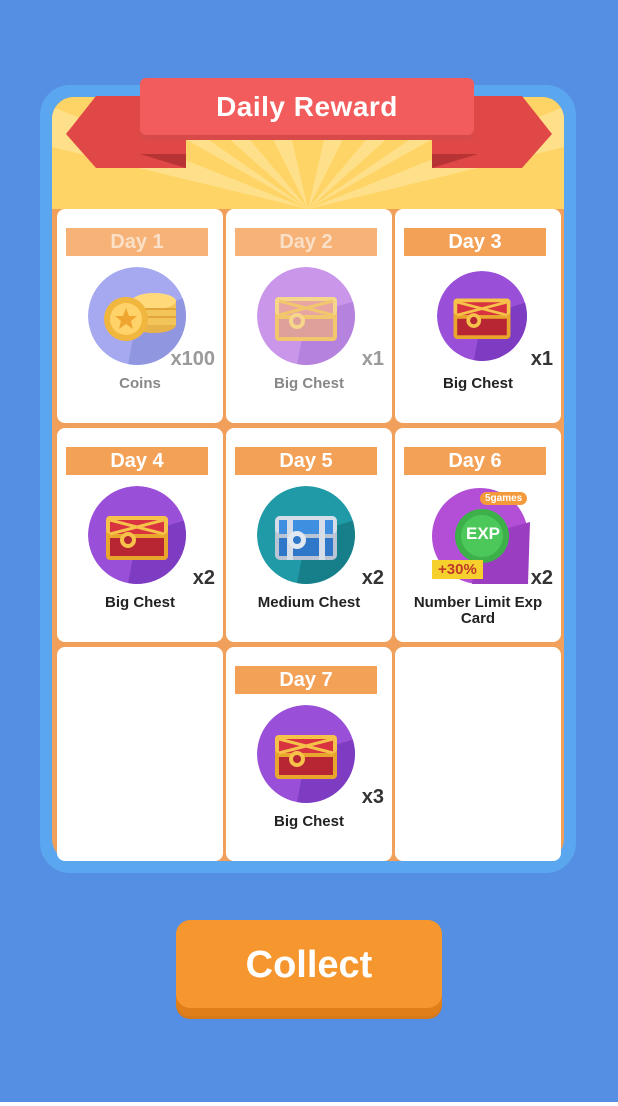  I want to click on reward-cell-day-7: Day 7 x3 Big Chest, so click(309, 754).